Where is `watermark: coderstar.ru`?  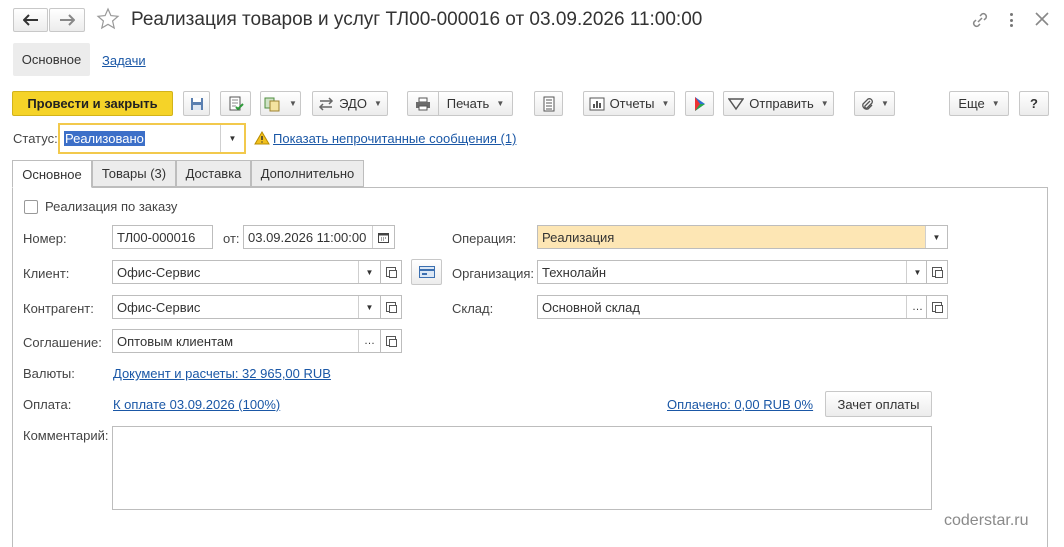 watermark: coderstar.ru is located at coordinates (986, 520).